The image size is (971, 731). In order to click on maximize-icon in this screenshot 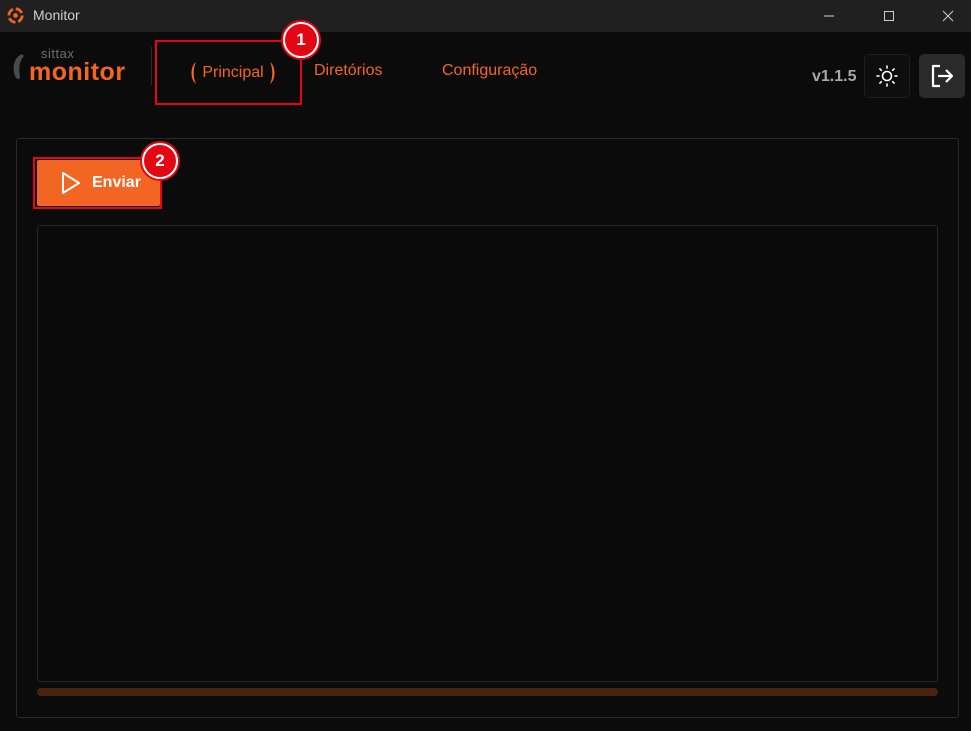, I will do `click(889, 16)`.